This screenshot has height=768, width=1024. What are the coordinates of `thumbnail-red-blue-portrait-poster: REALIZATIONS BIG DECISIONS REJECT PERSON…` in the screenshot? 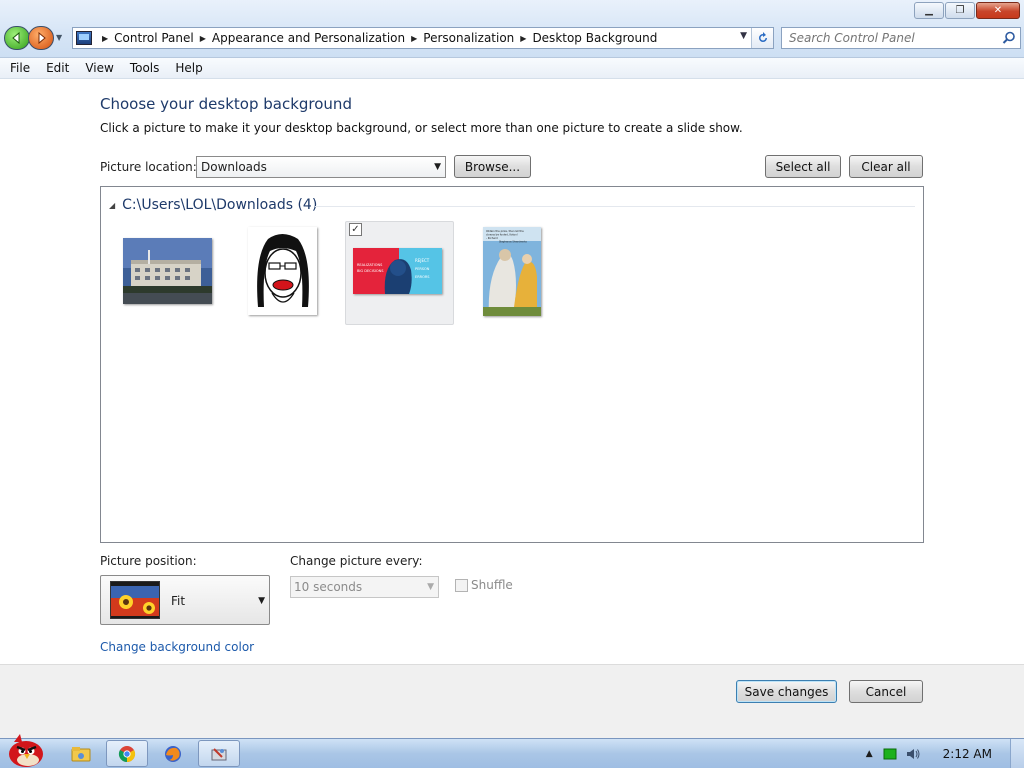 It's located at (397, 272).